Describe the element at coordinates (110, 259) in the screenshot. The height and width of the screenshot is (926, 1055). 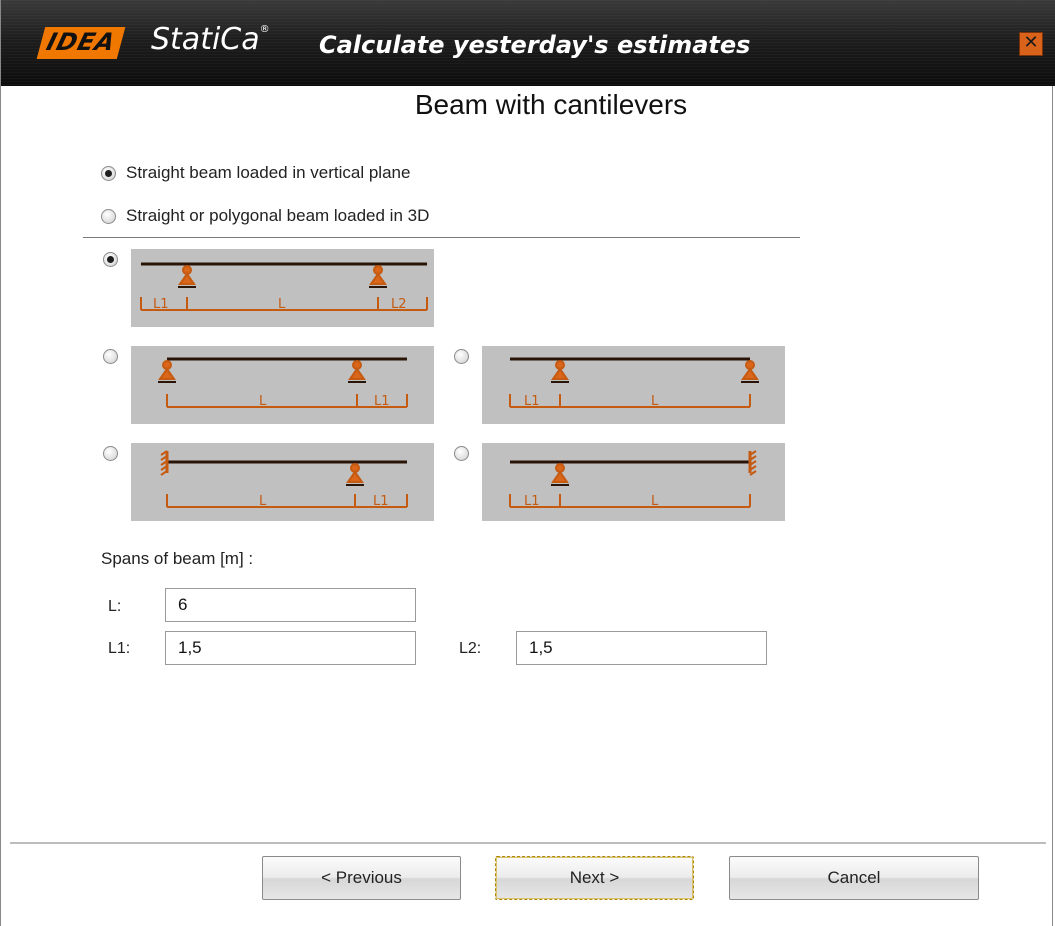
I see `radio-beam-both-cantilevers` at that location.